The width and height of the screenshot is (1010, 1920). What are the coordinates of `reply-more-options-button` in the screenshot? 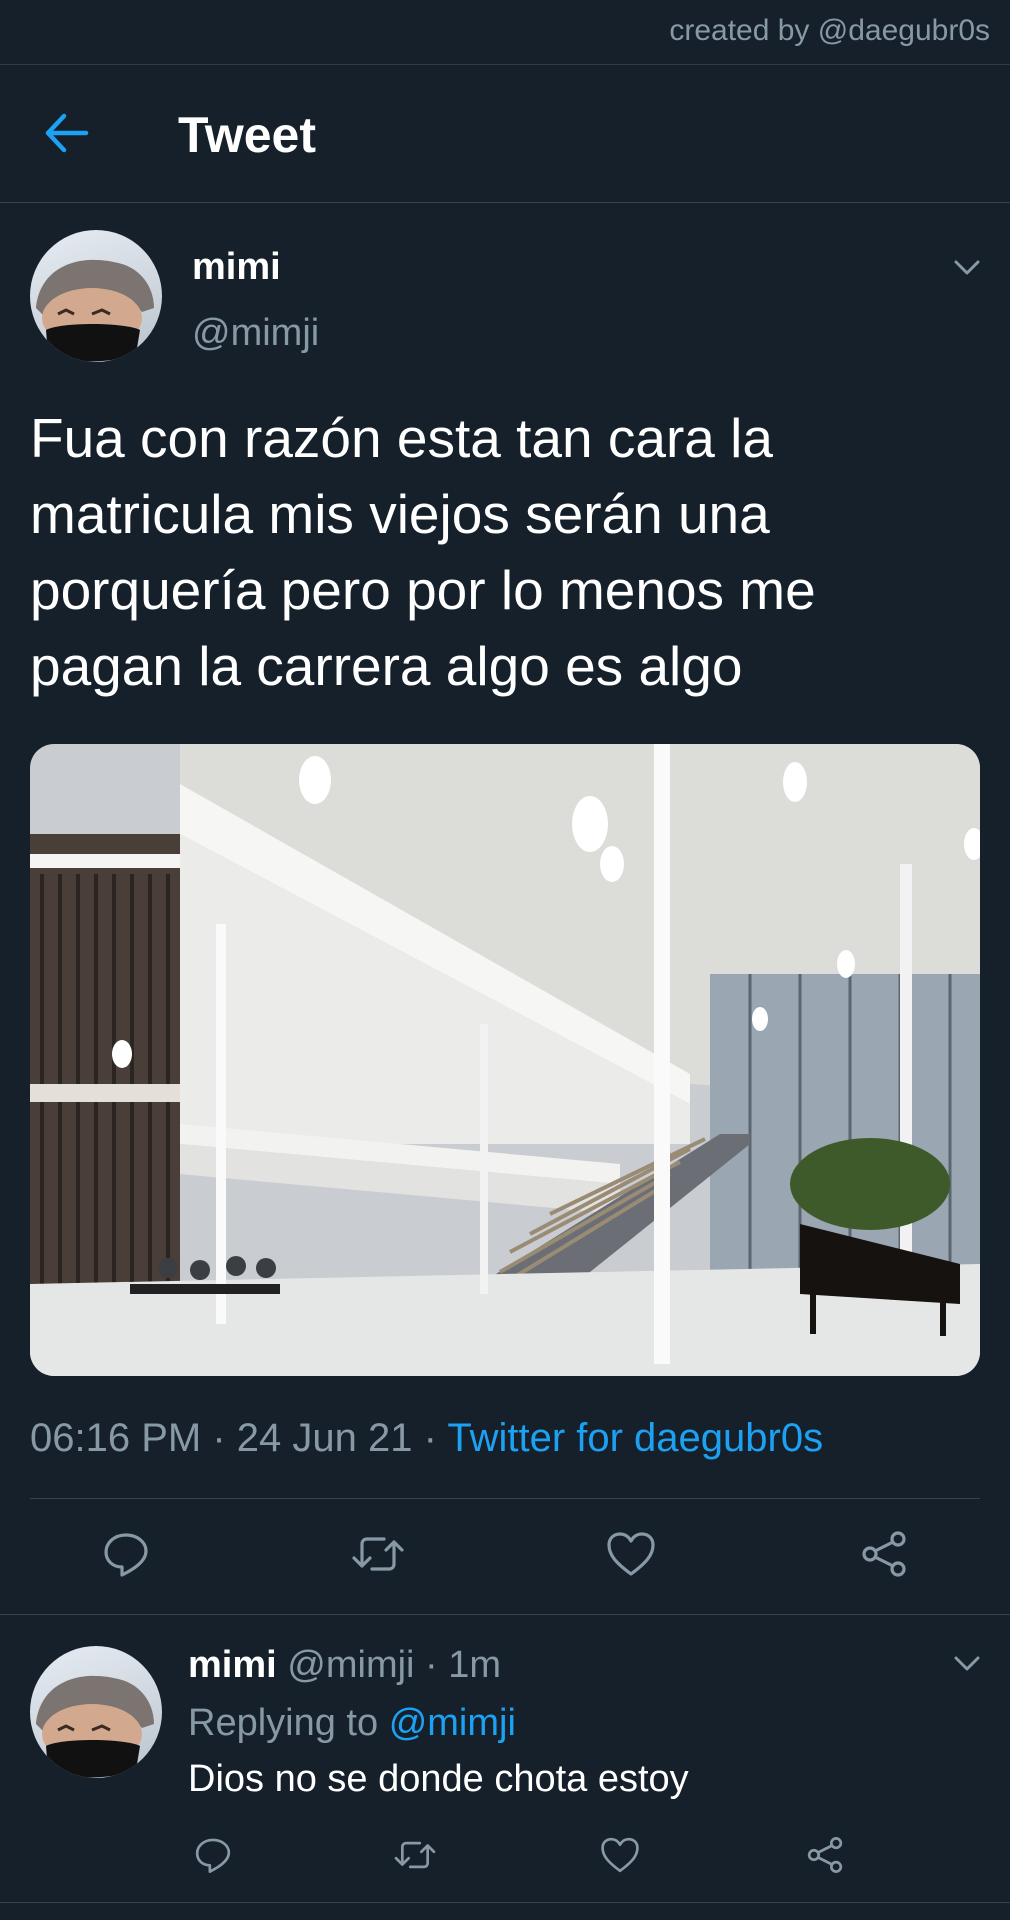 It's located at (967, 1663).